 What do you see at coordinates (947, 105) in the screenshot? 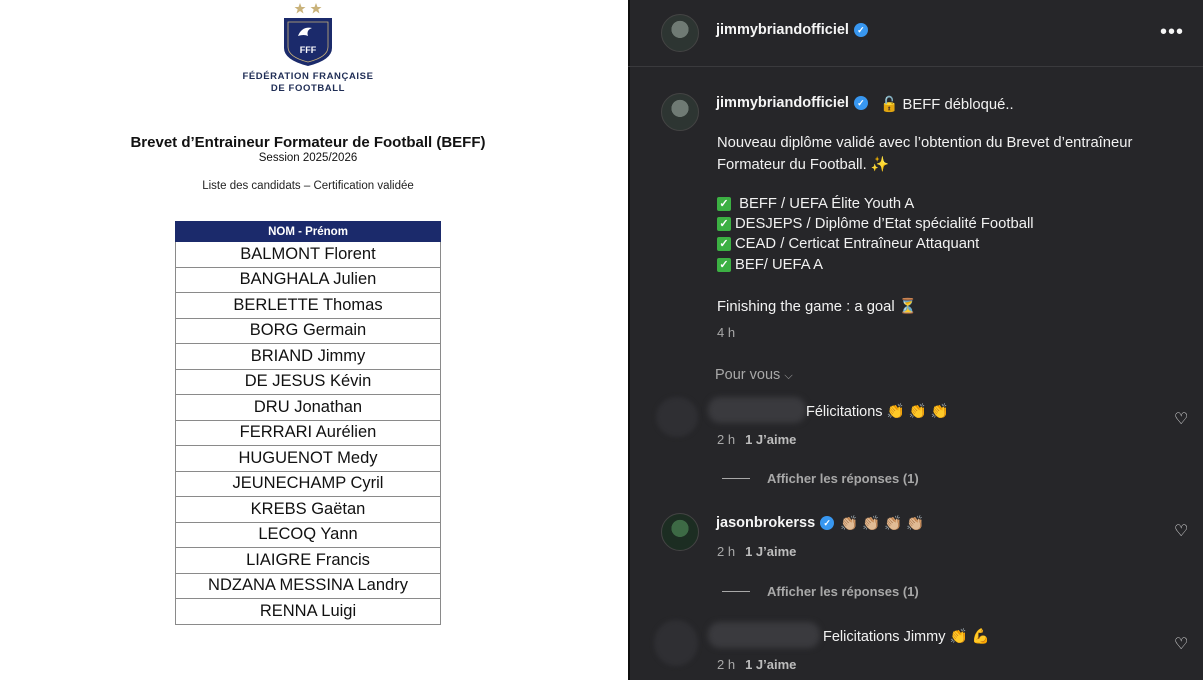
I see `caption-first-line: 🔓 BEFF débloqué..` at bounding box center [947, 105].